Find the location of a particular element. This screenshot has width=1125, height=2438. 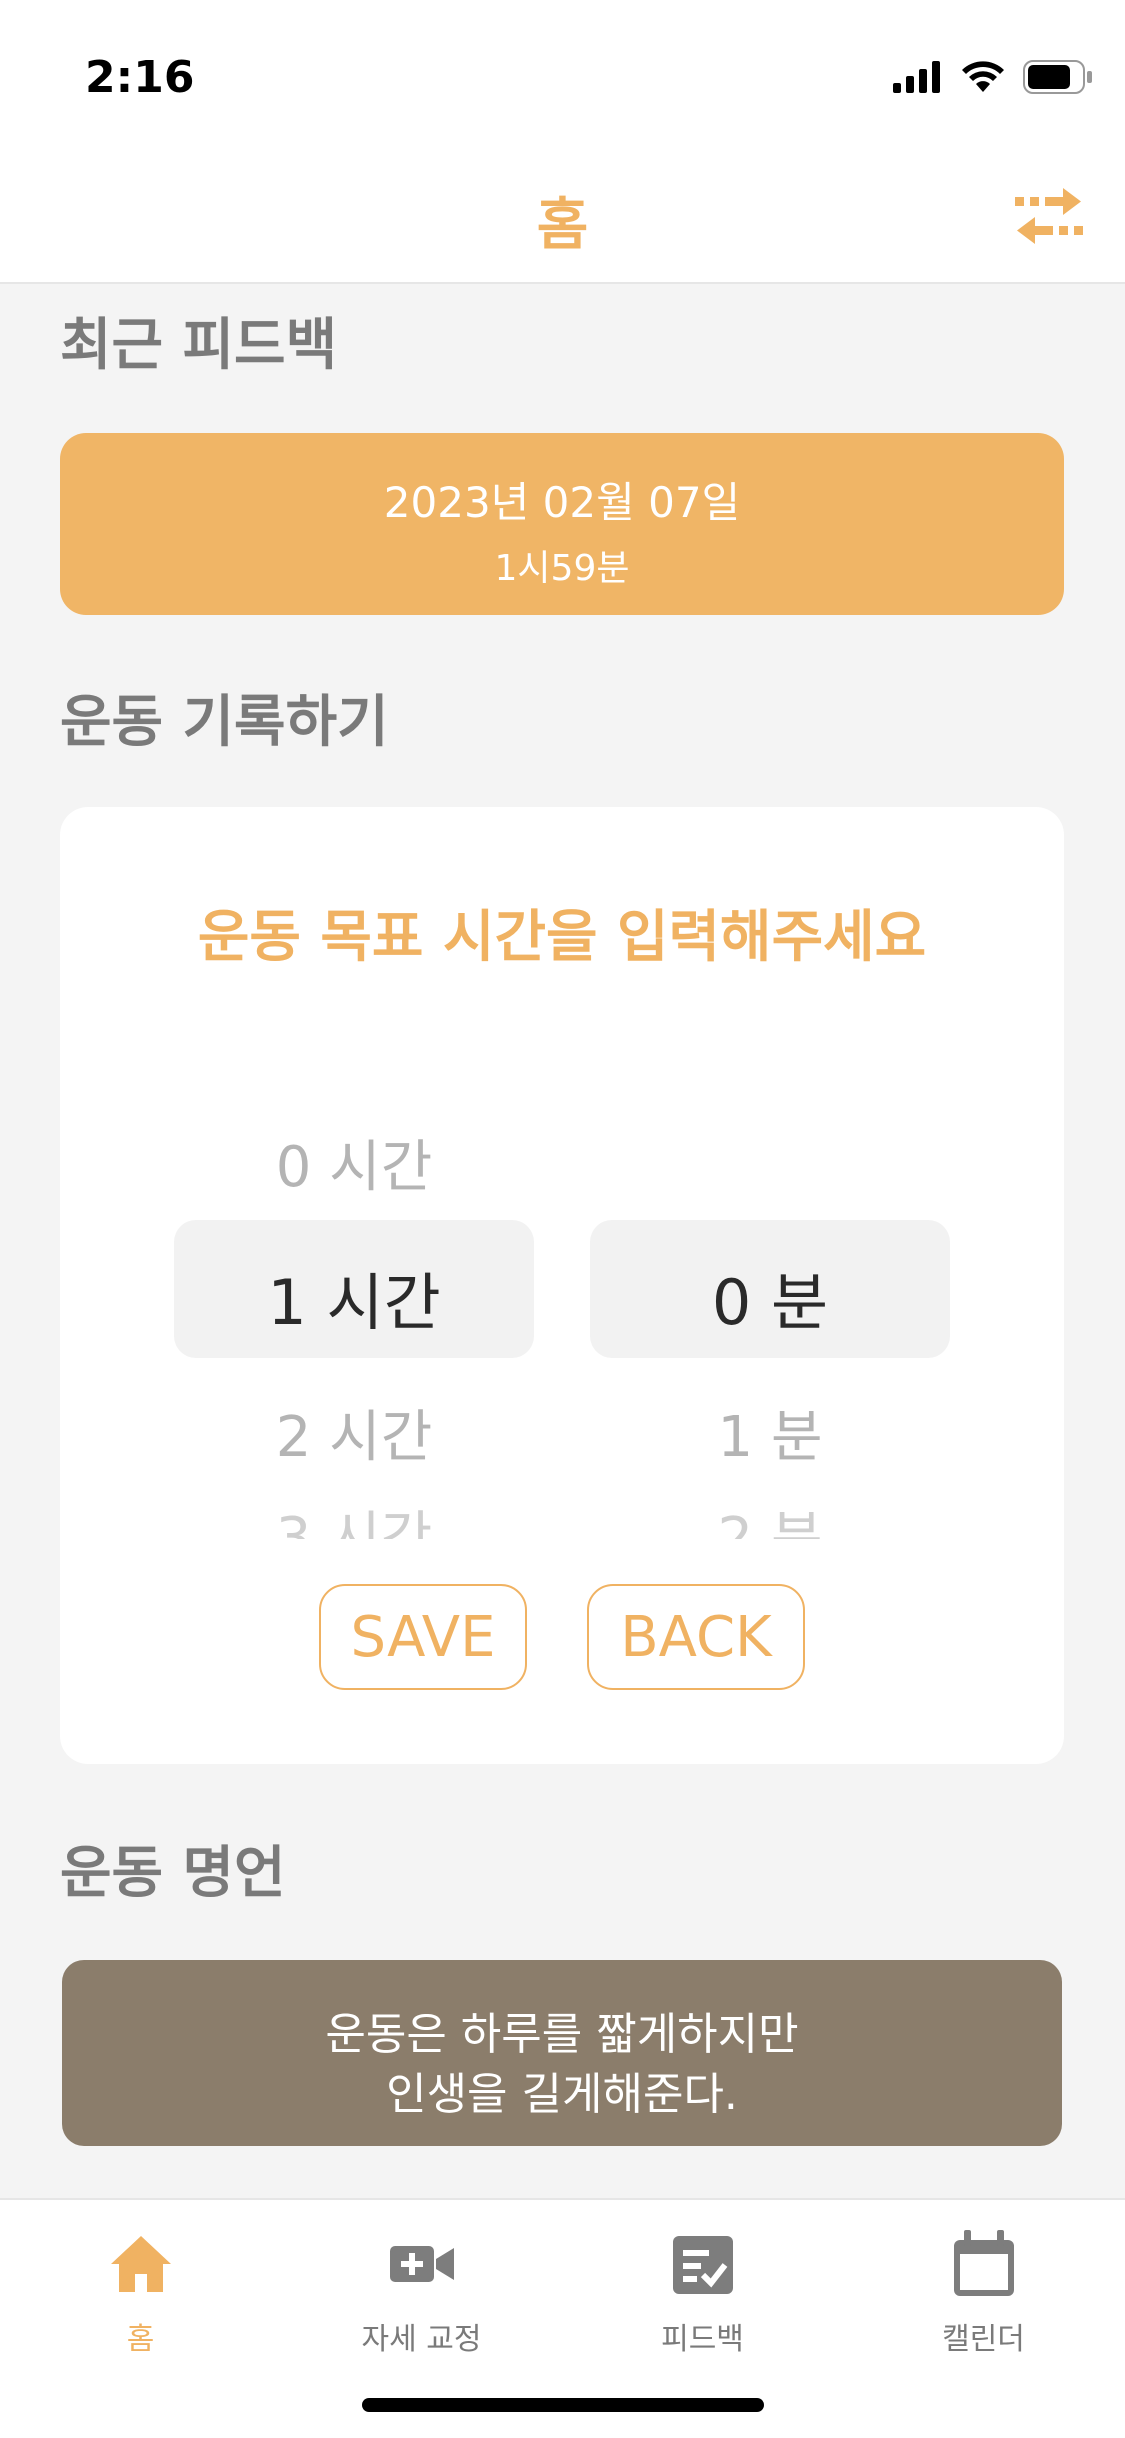

hour-option: 3 시간 is located at coordinates (354, 1518).